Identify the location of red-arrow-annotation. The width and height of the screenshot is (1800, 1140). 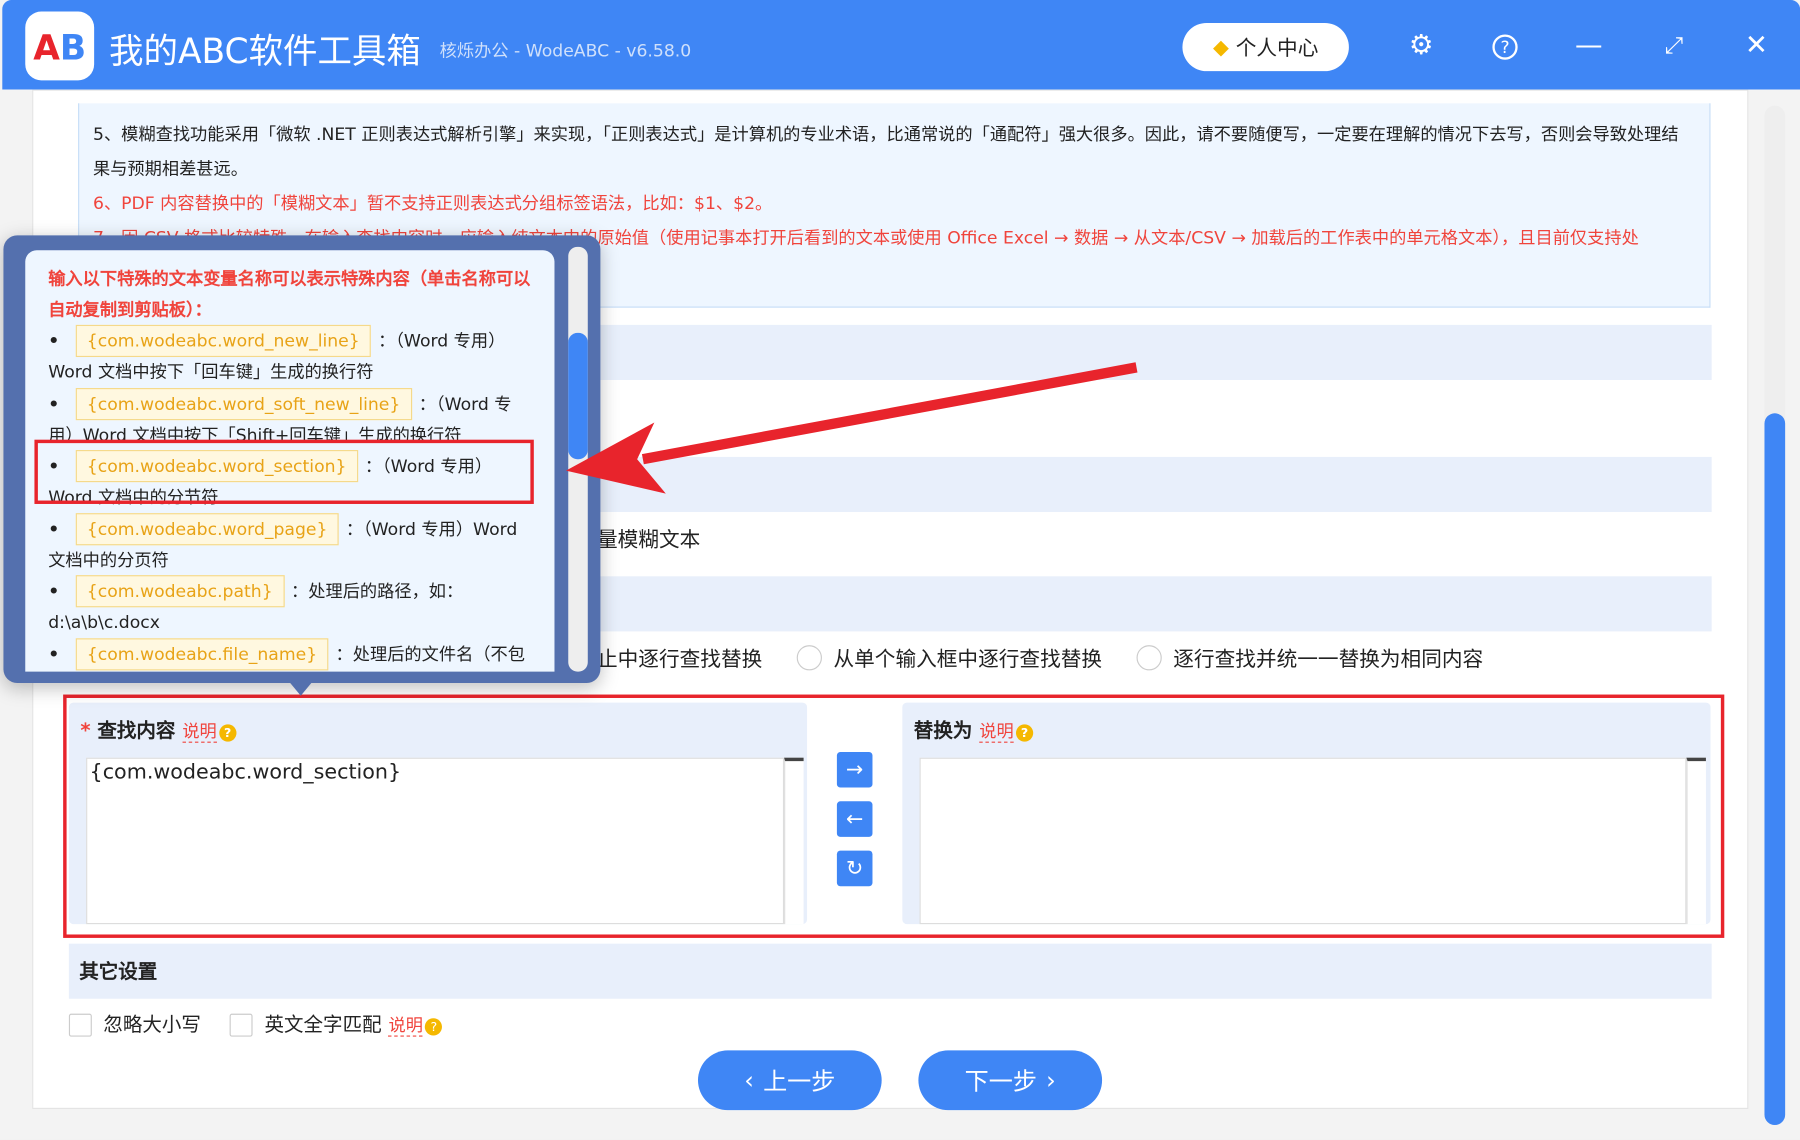
(851, 428).